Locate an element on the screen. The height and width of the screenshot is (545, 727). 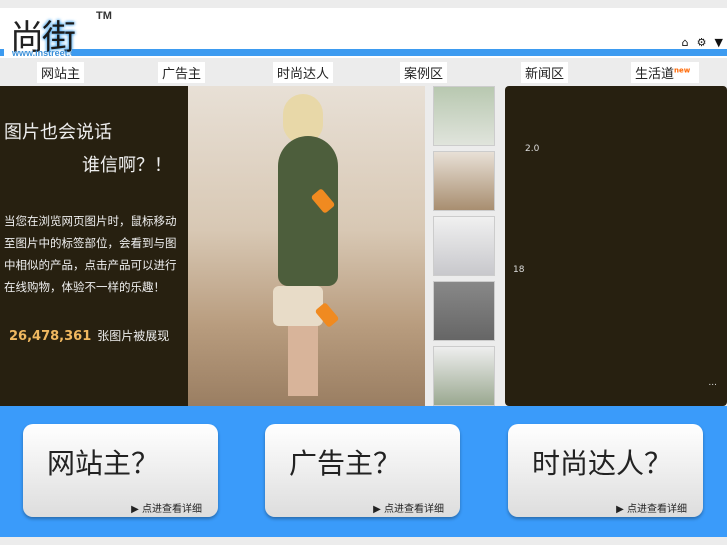
card-fashionista: 时尚达人？ ▶ 点进查看详细 is located at coordinates (605, 470).